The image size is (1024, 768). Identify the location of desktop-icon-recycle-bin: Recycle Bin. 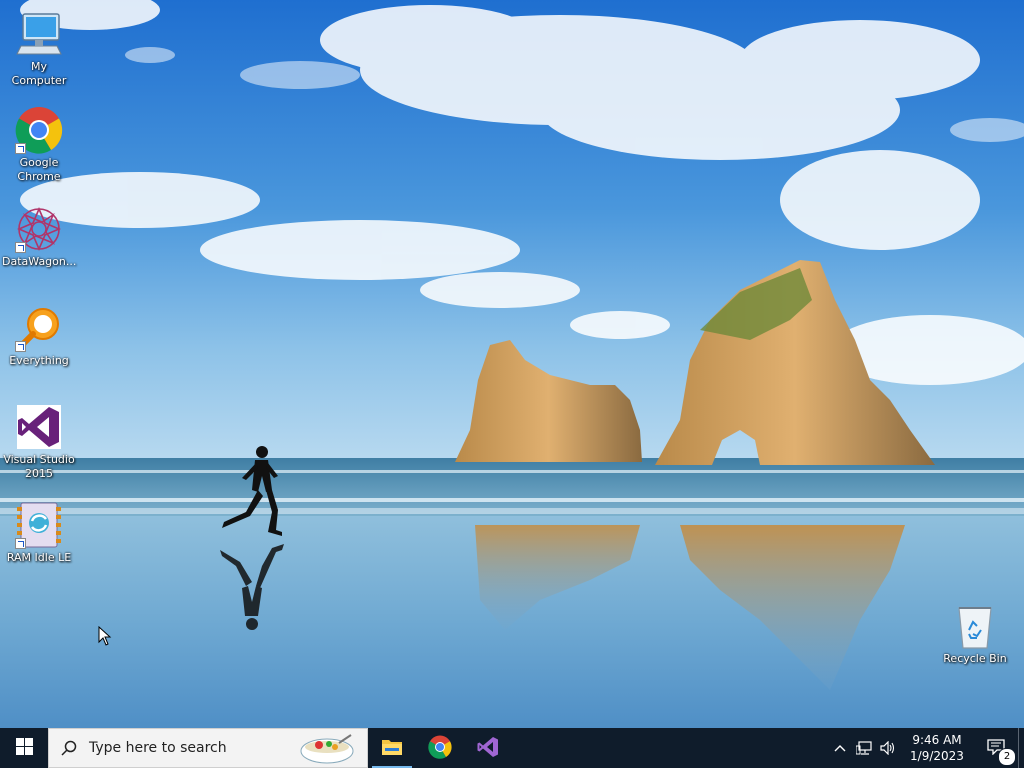
(975, 634).